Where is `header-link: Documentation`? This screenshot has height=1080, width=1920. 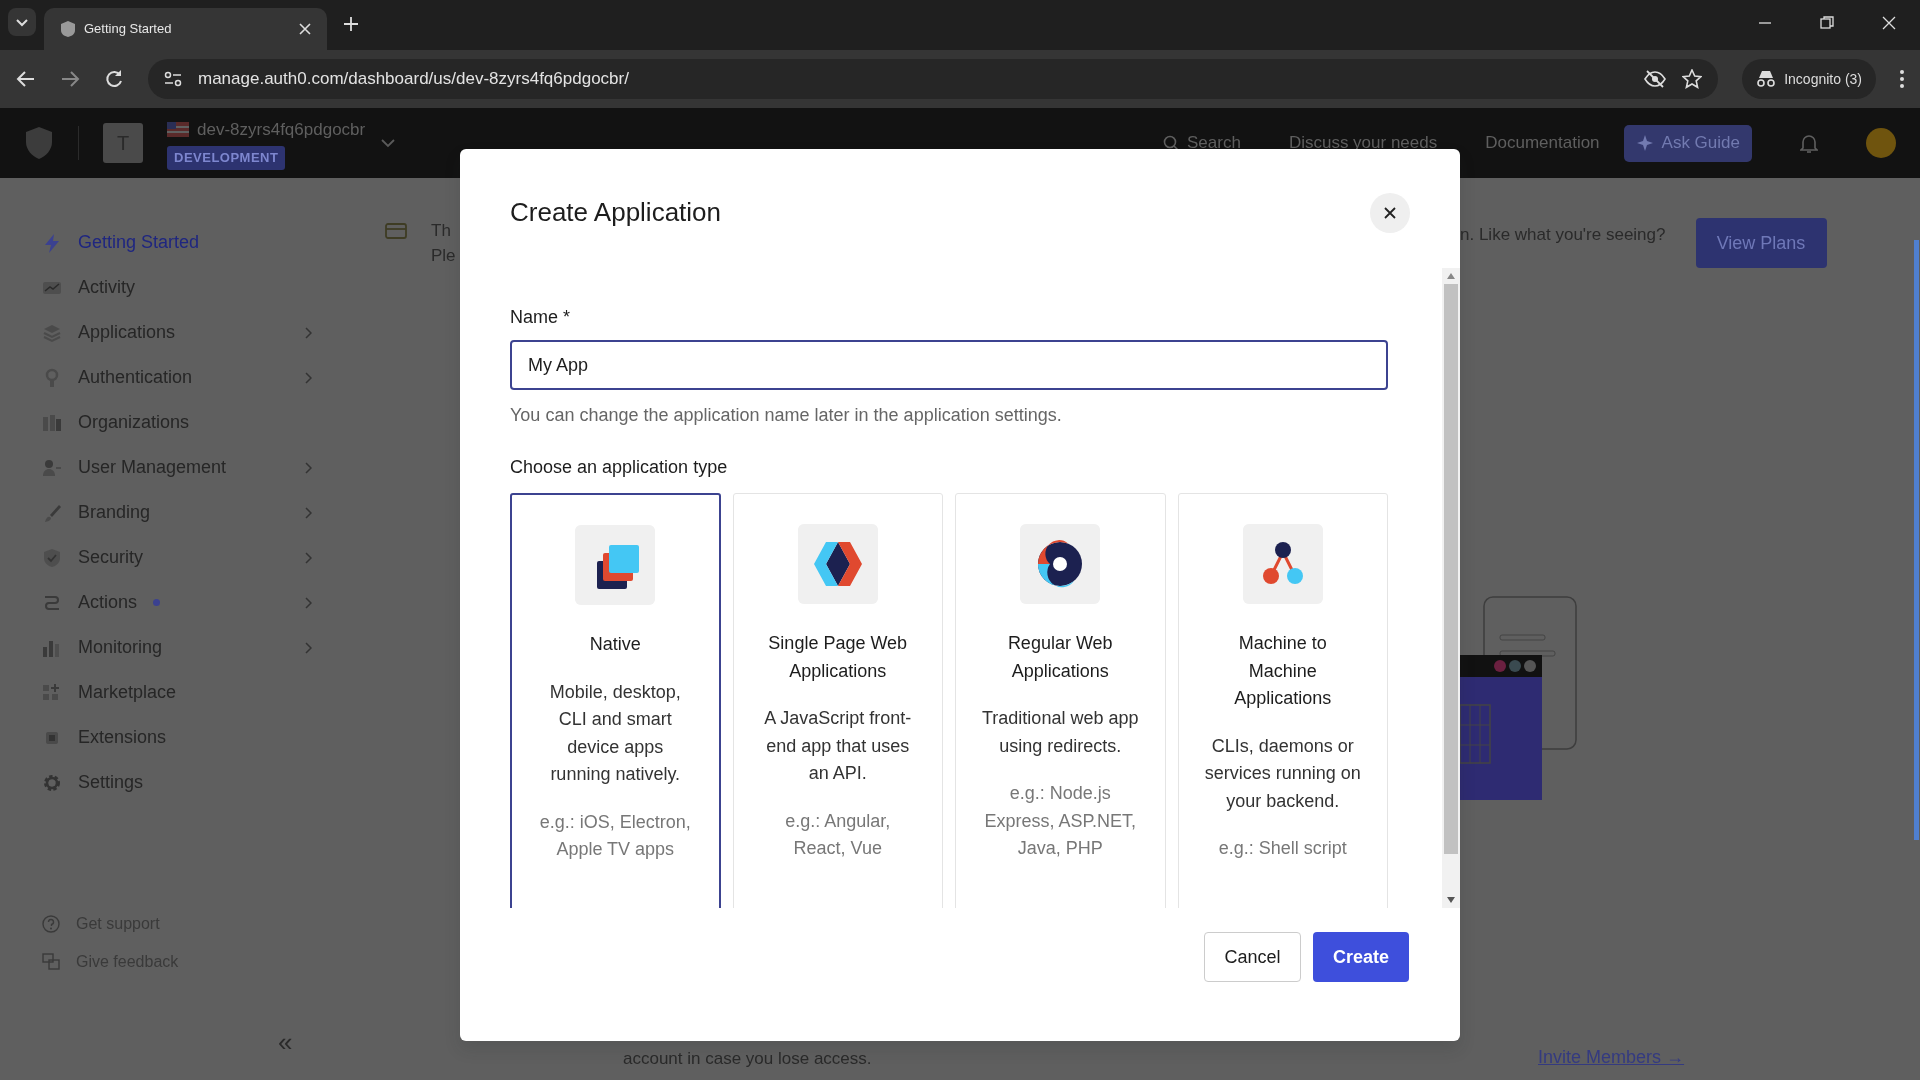 header-link: Documentation is located at coordinates (1542, 143).